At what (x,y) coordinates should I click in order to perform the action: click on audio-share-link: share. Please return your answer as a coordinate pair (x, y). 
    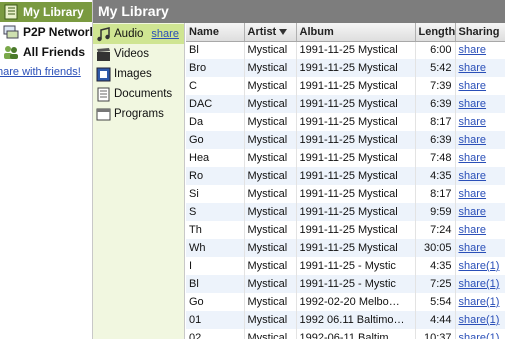
    Looking at the image, I should click on (165, 34).